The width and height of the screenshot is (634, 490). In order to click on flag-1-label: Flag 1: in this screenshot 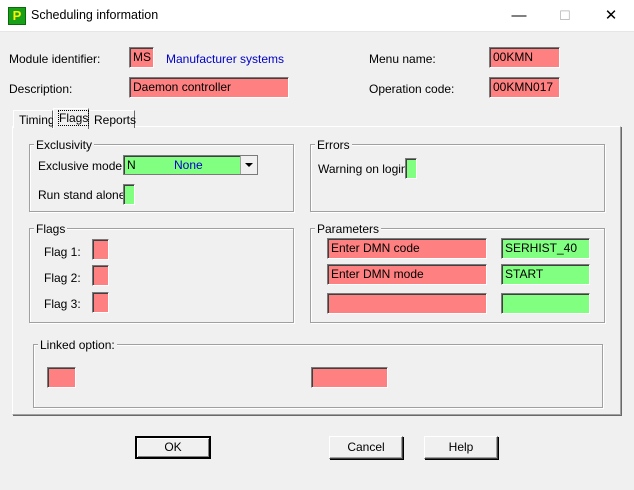, I will do `click(62, 252)`.